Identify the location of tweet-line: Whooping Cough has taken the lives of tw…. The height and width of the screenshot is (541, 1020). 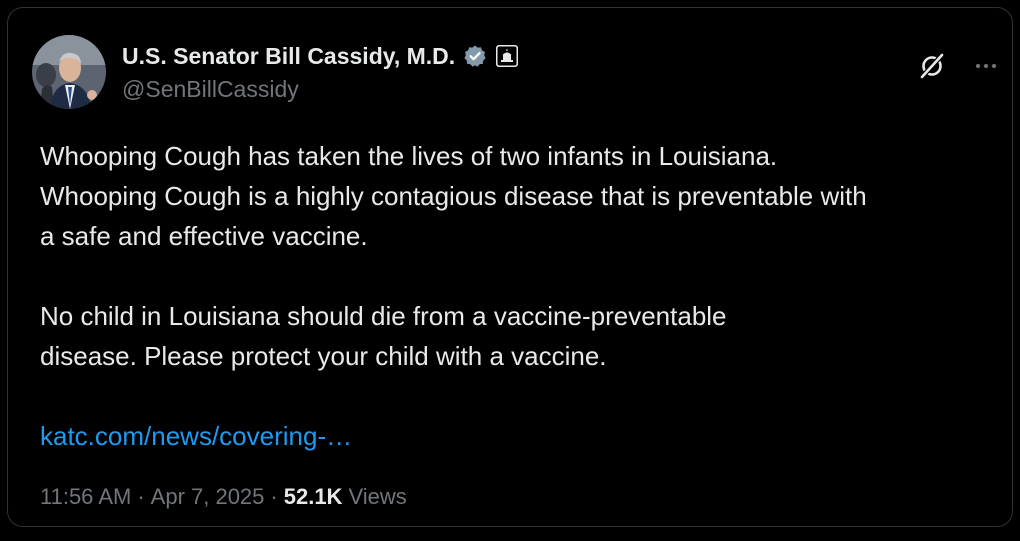
(409, 156).